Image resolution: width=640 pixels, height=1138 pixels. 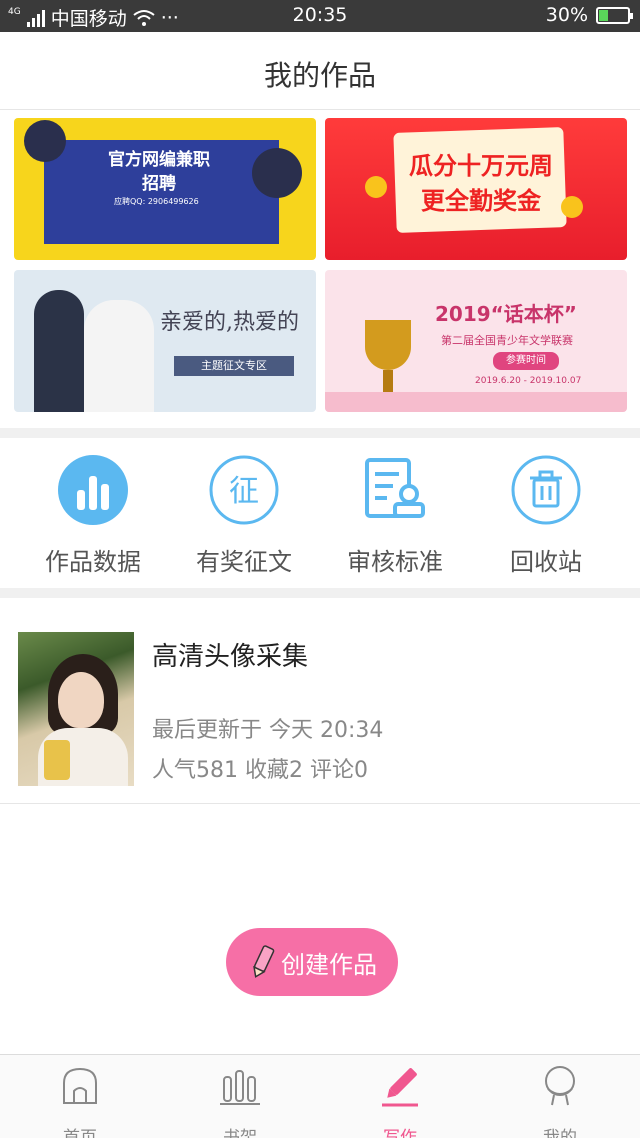 What do you see at coordinates (566, 15) in the screenshot?
I see `battery-percent: 30%` at bounding box center [566, 15].